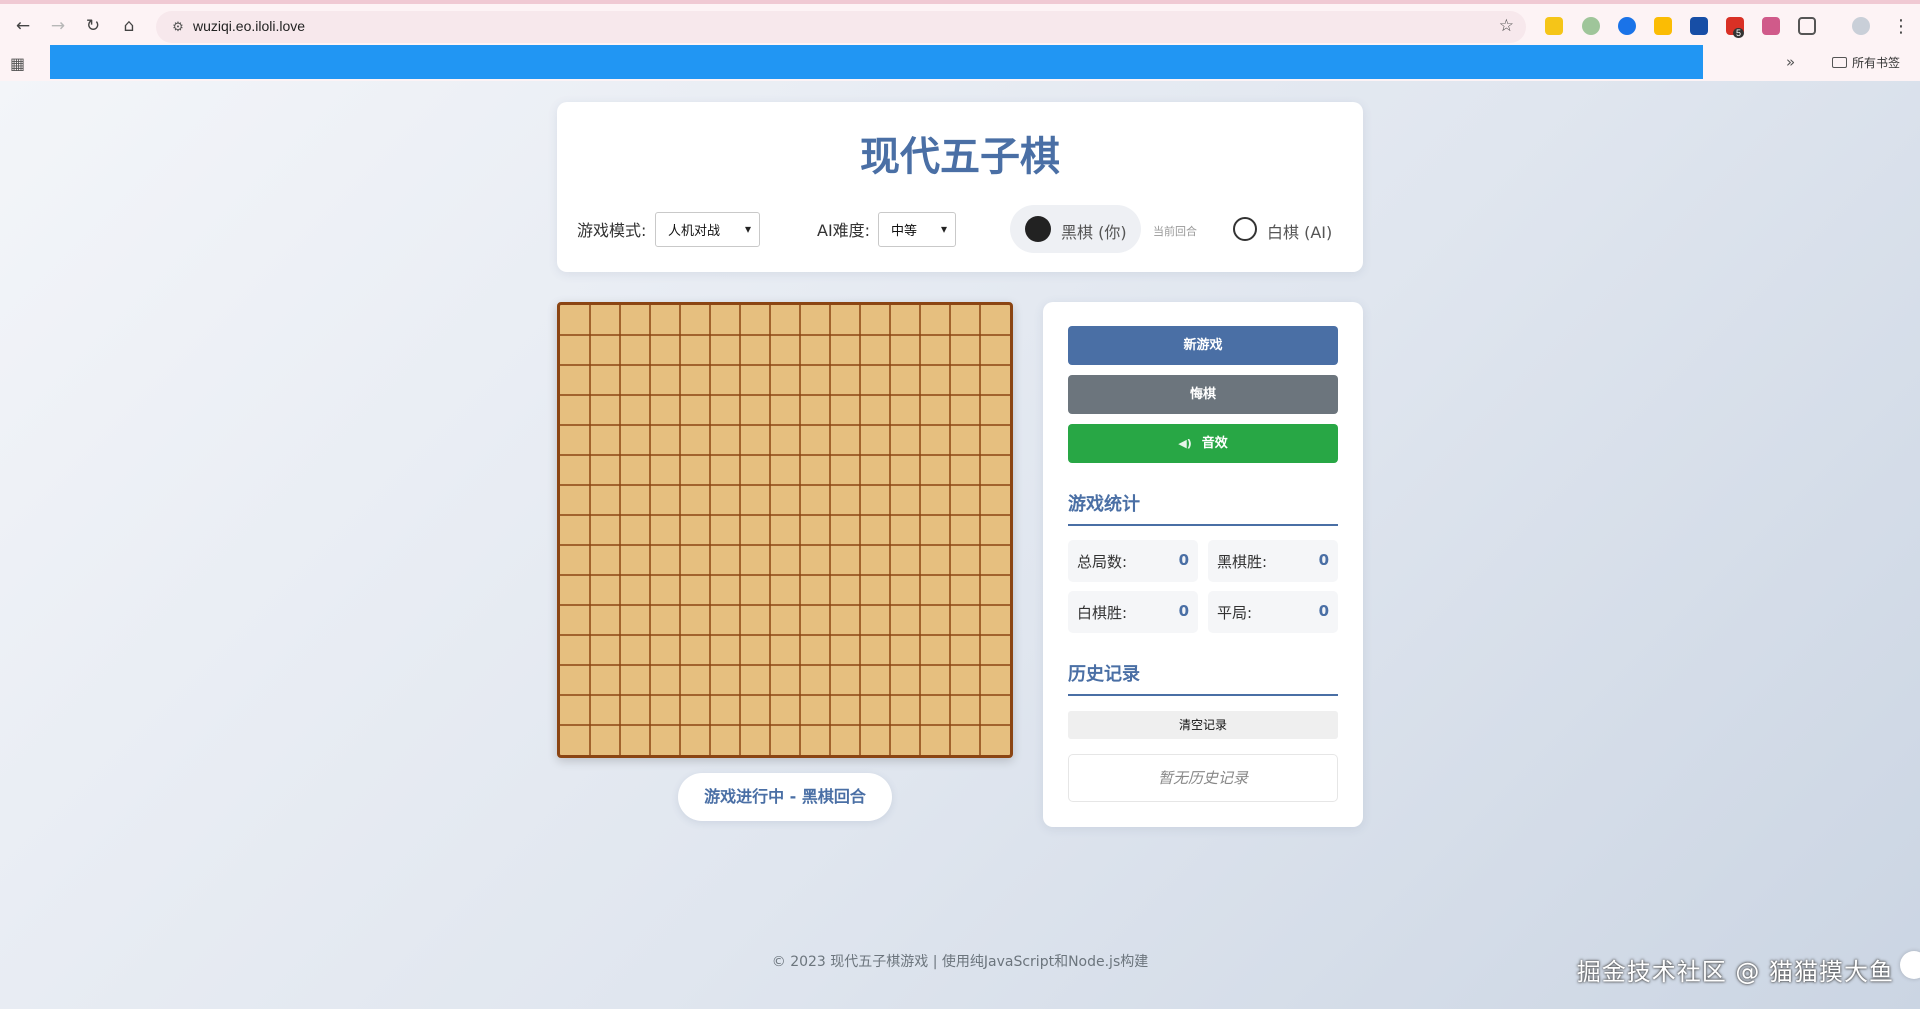 The height and width of the screenshot is (1009, 1920). What do you see at coordinates (1901, 26) in the screenshot?
I see `browser-menu-icon: ⋮` at bounding box center [1901, 26].